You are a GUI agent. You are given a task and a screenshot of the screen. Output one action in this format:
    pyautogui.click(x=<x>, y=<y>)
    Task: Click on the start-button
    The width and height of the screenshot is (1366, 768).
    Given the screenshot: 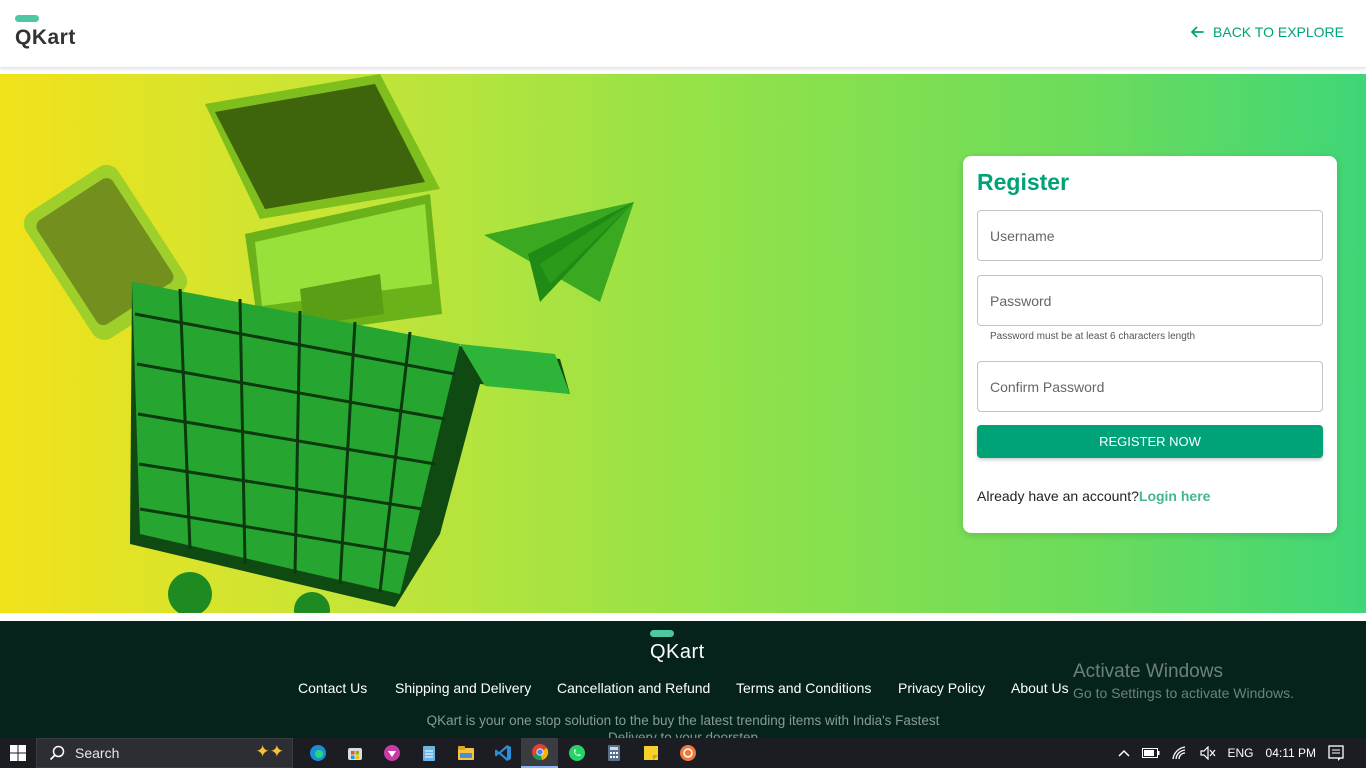 What is the action you would take?
    pyautogui.click(x=18, y=753)
    